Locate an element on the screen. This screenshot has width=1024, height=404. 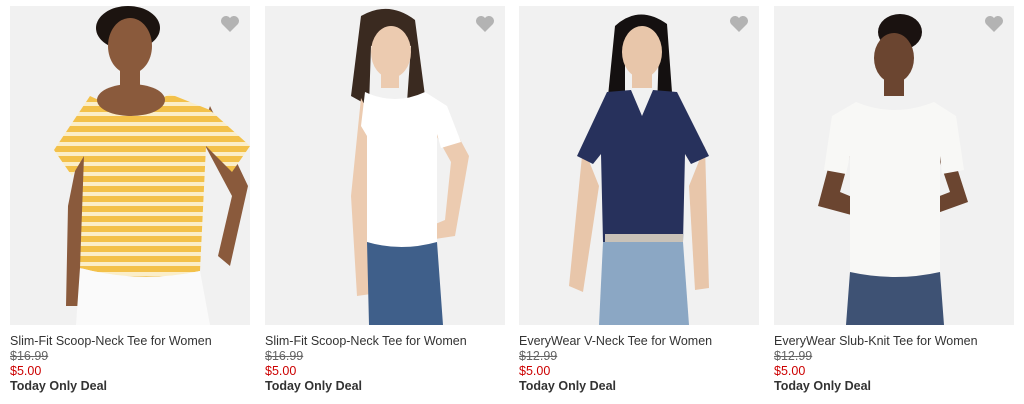
product-name: EveryWear V-Neck Tee for Women is located at coordinates (639, 341).